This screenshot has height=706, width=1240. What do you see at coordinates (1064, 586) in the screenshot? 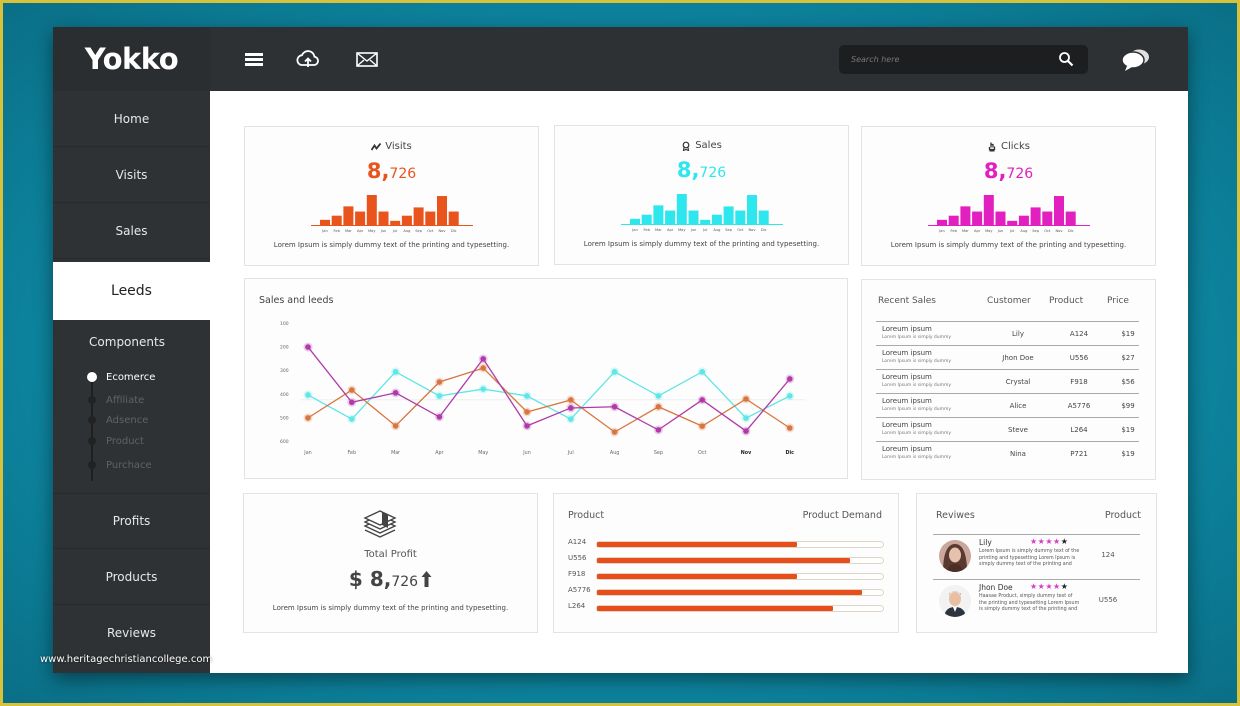
I see `star-icon: ★` at bounding box center [1064, 586].